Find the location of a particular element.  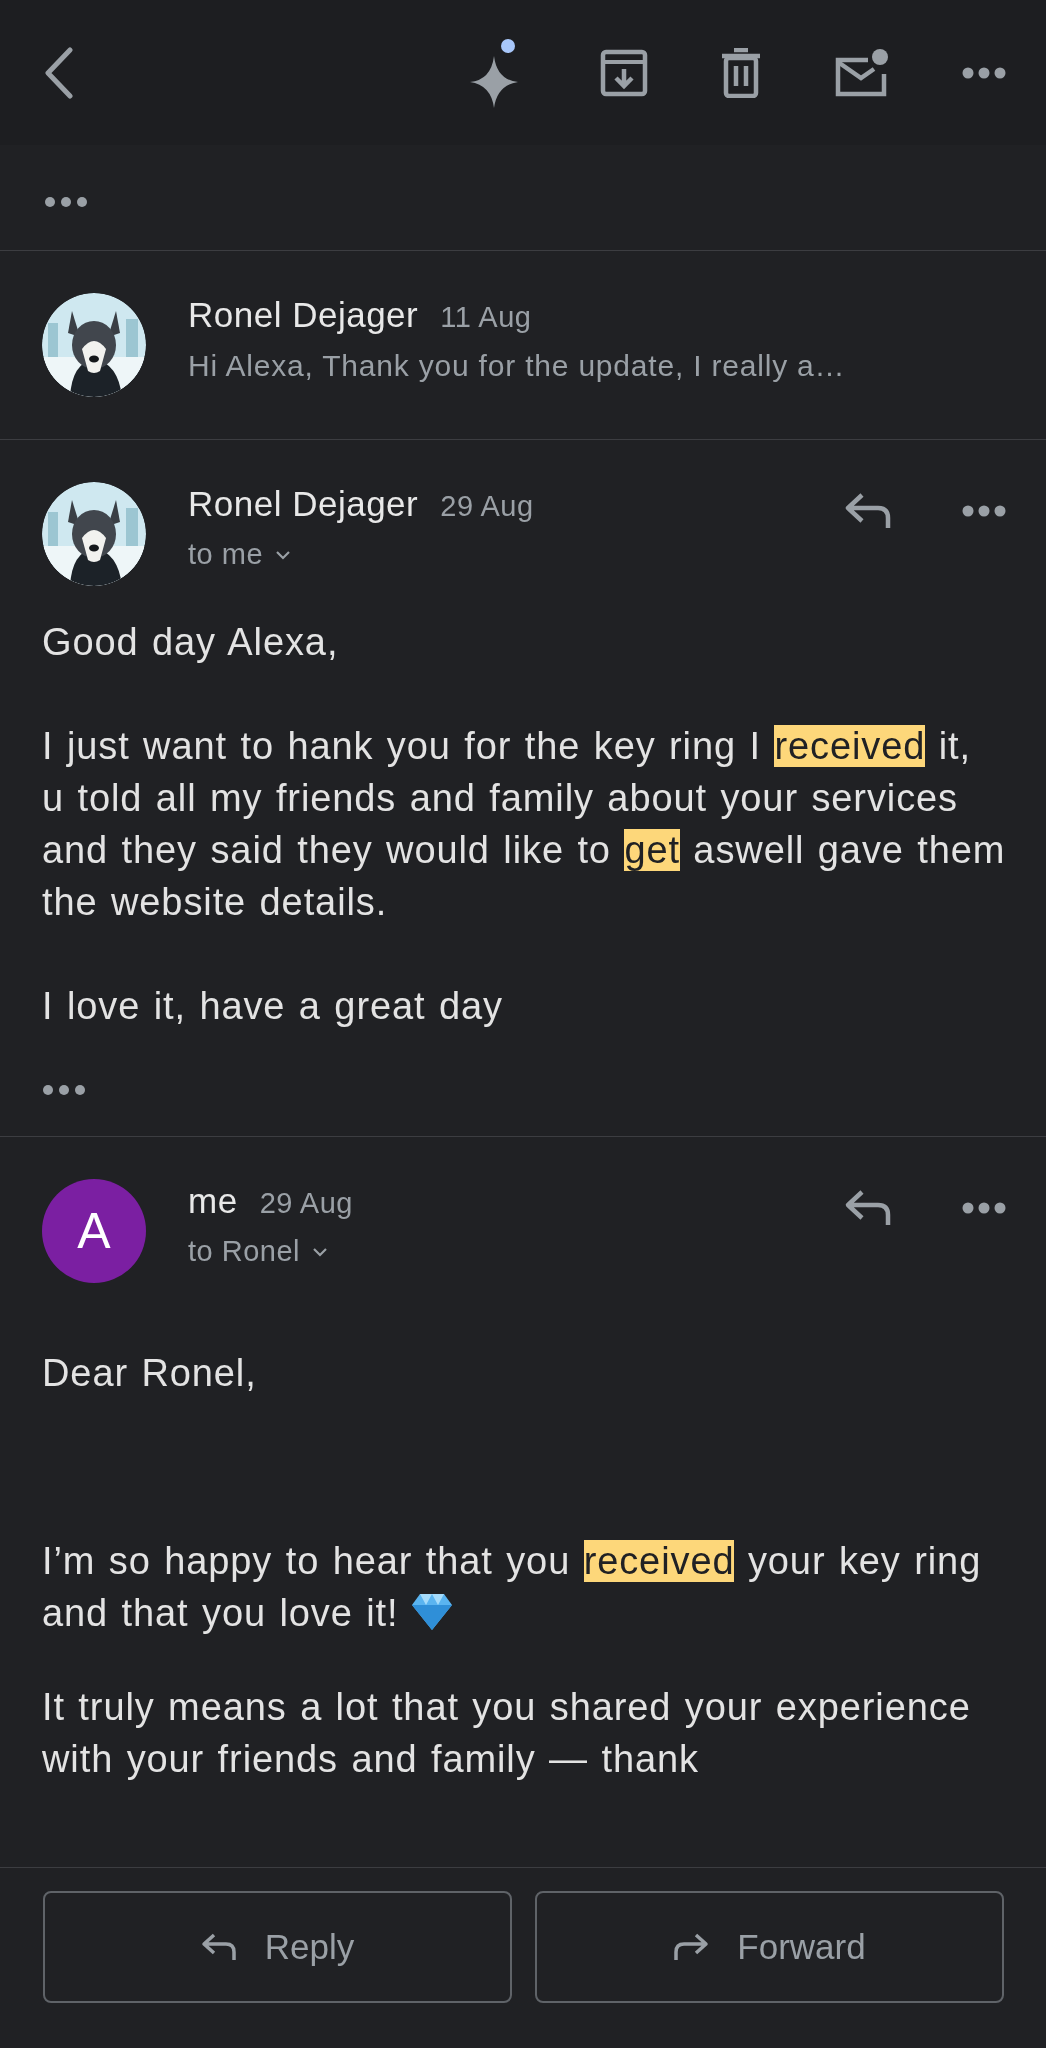

archive-icon is located at coordinates (624, 72).